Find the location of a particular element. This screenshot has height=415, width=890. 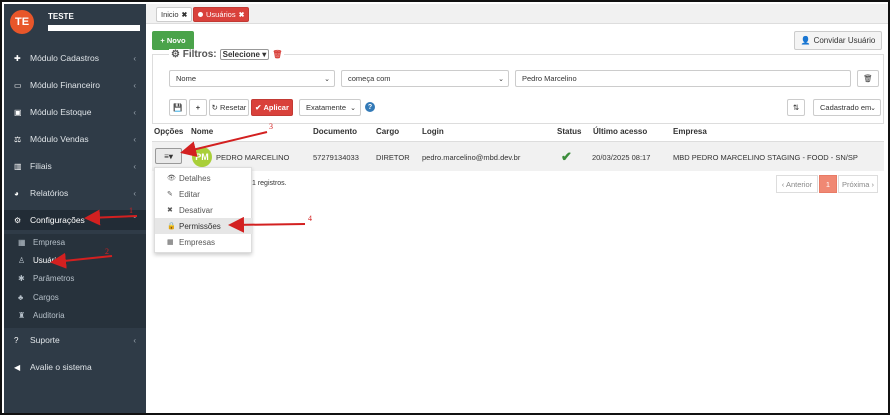

sidebar-subitem-label: Usuários is located at coordinates (49, 260).